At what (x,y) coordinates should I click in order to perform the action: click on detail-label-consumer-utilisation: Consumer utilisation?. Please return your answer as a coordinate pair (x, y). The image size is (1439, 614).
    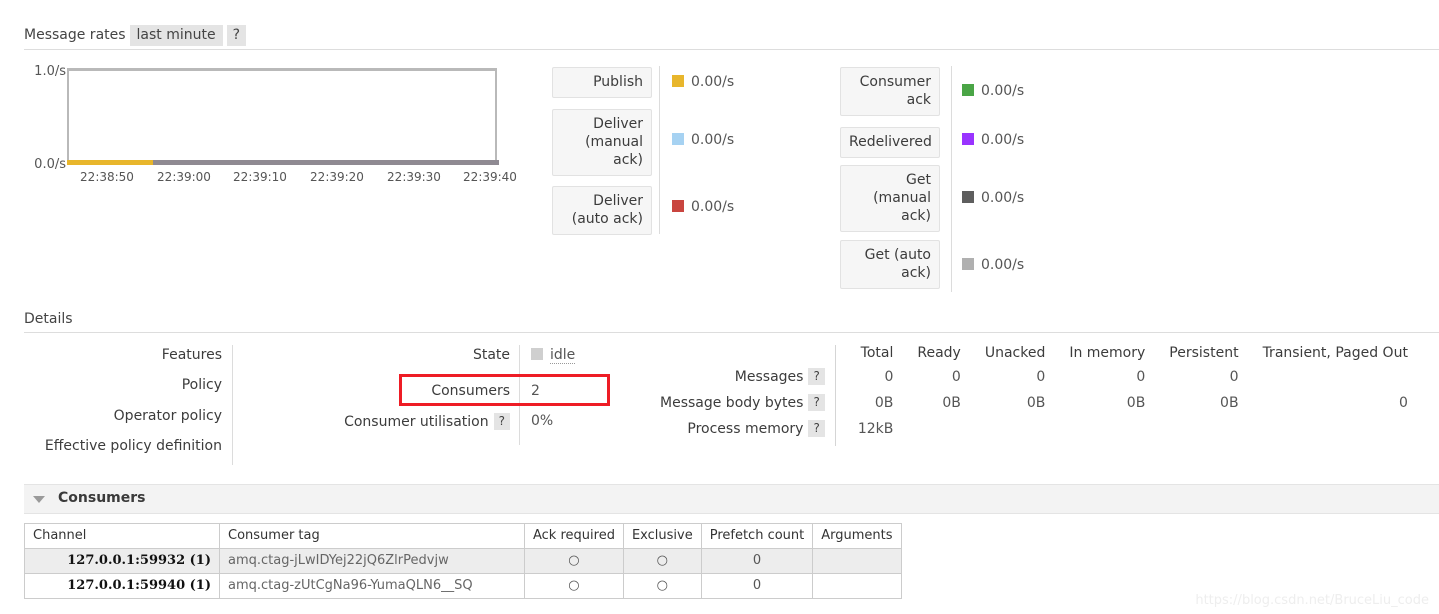
    Looking at the image, I should click on (395, 421).